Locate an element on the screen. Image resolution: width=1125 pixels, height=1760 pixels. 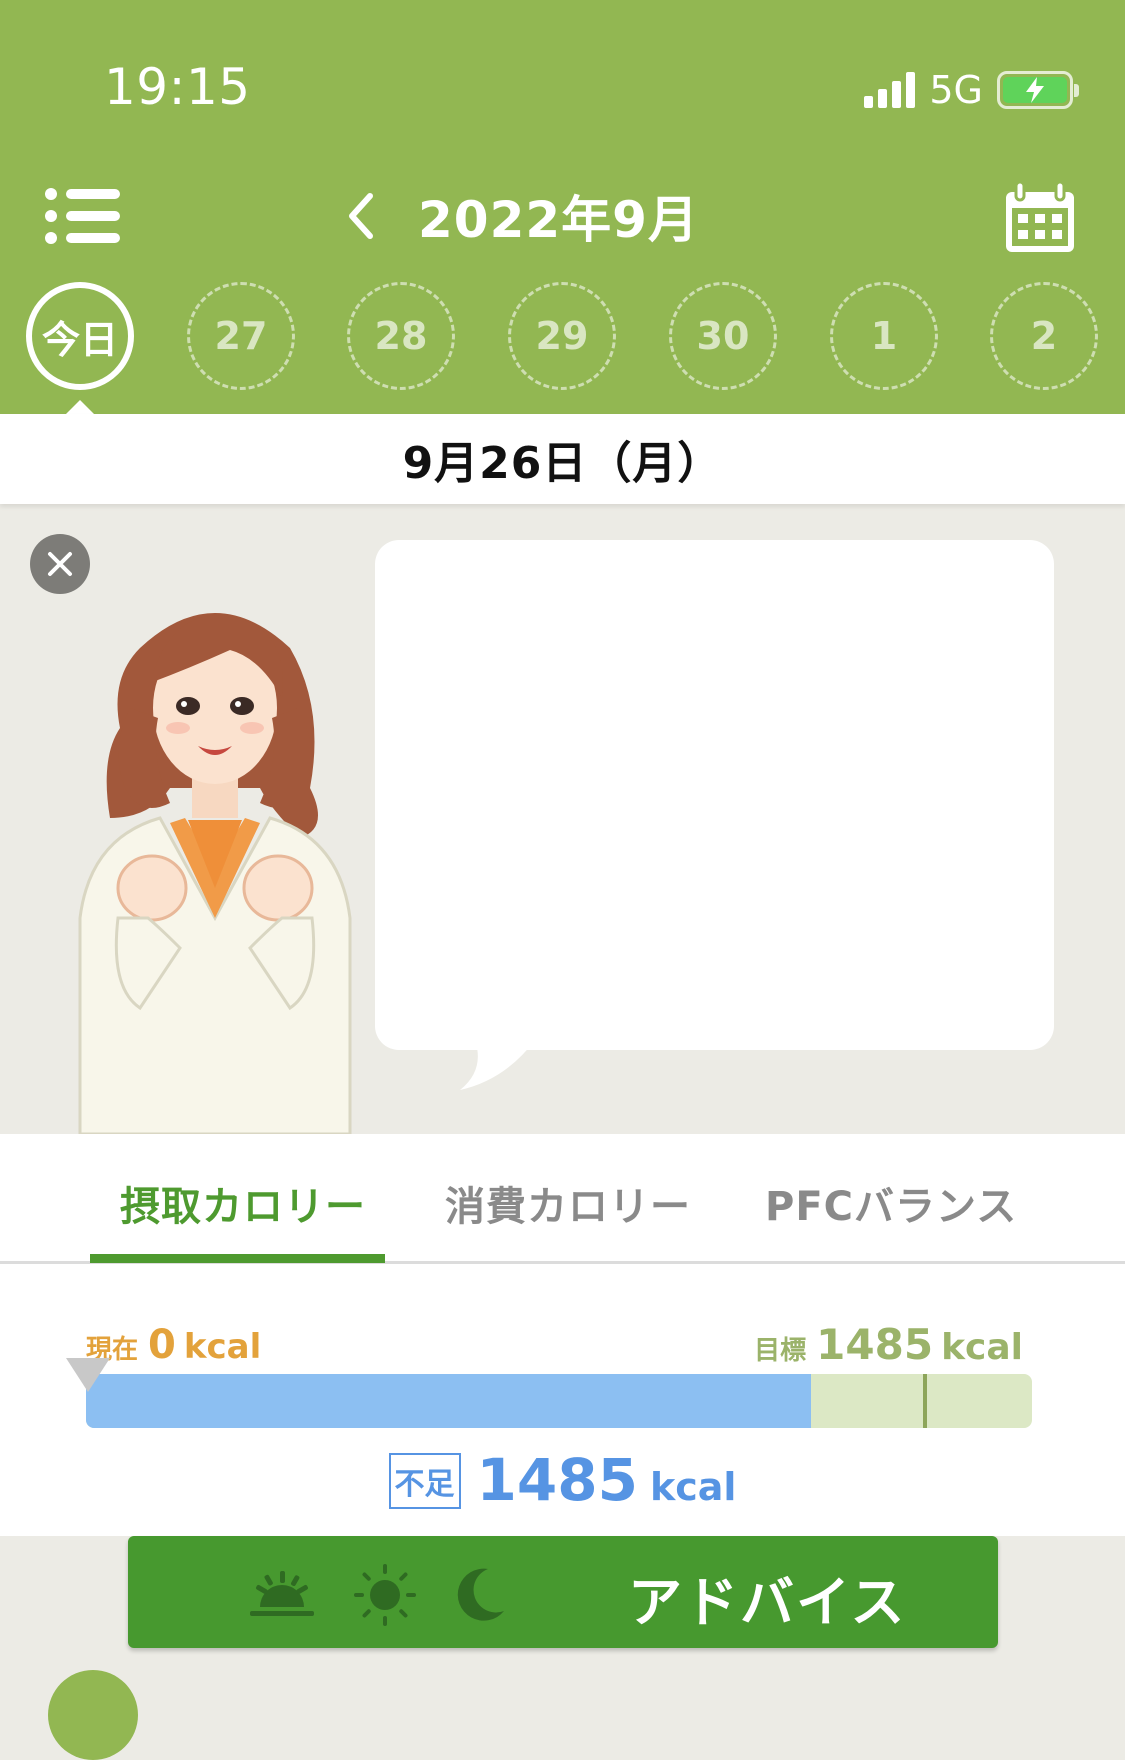
advisor-avatar is located at coordinates (215, 873).